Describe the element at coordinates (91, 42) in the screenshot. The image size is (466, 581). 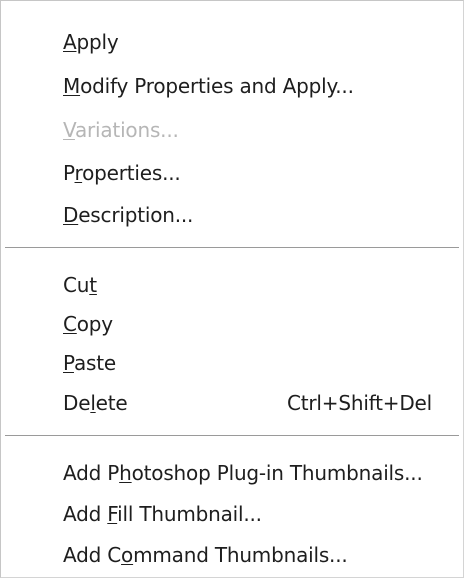
I see `menu-item-label: Apply` at that location.